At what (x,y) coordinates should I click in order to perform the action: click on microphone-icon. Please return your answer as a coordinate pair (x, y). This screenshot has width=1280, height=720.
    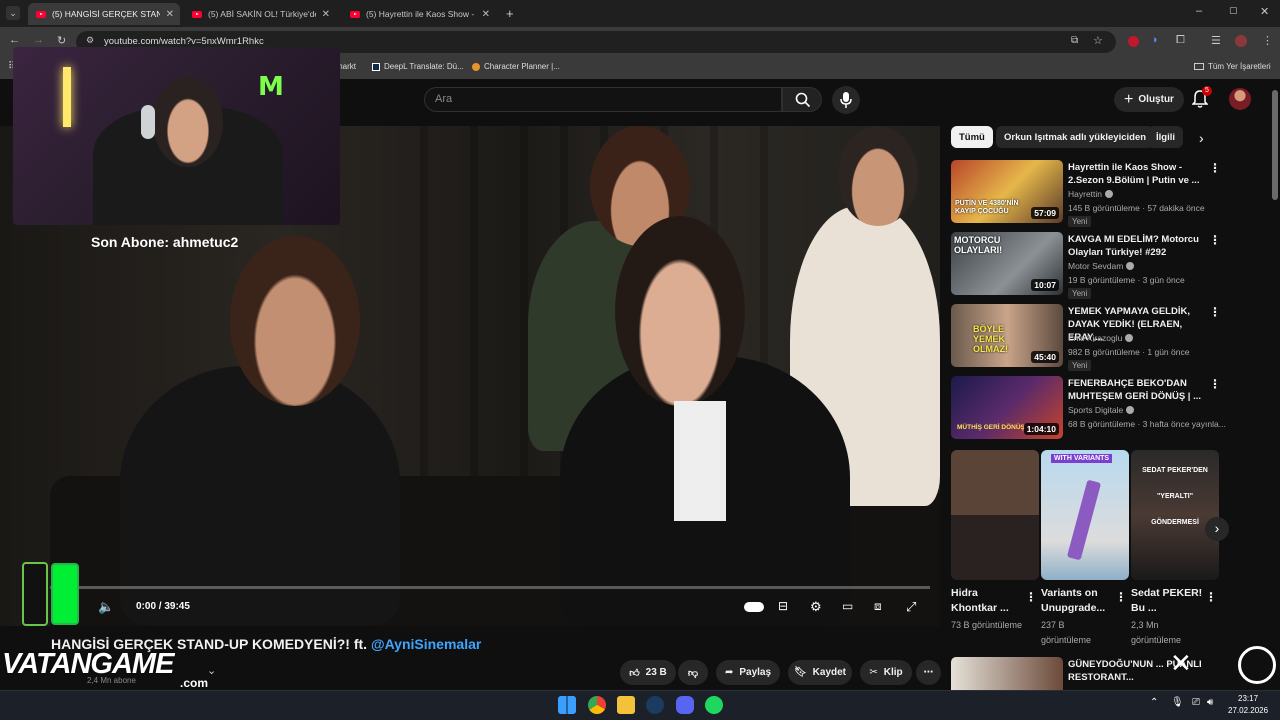
    Looking at the image, I should click on (846, 100).